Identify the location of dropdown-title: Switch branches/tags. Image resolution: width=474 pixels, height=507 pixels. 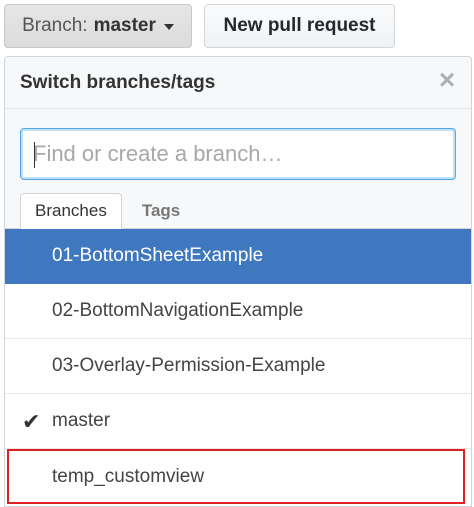
(118, 82).